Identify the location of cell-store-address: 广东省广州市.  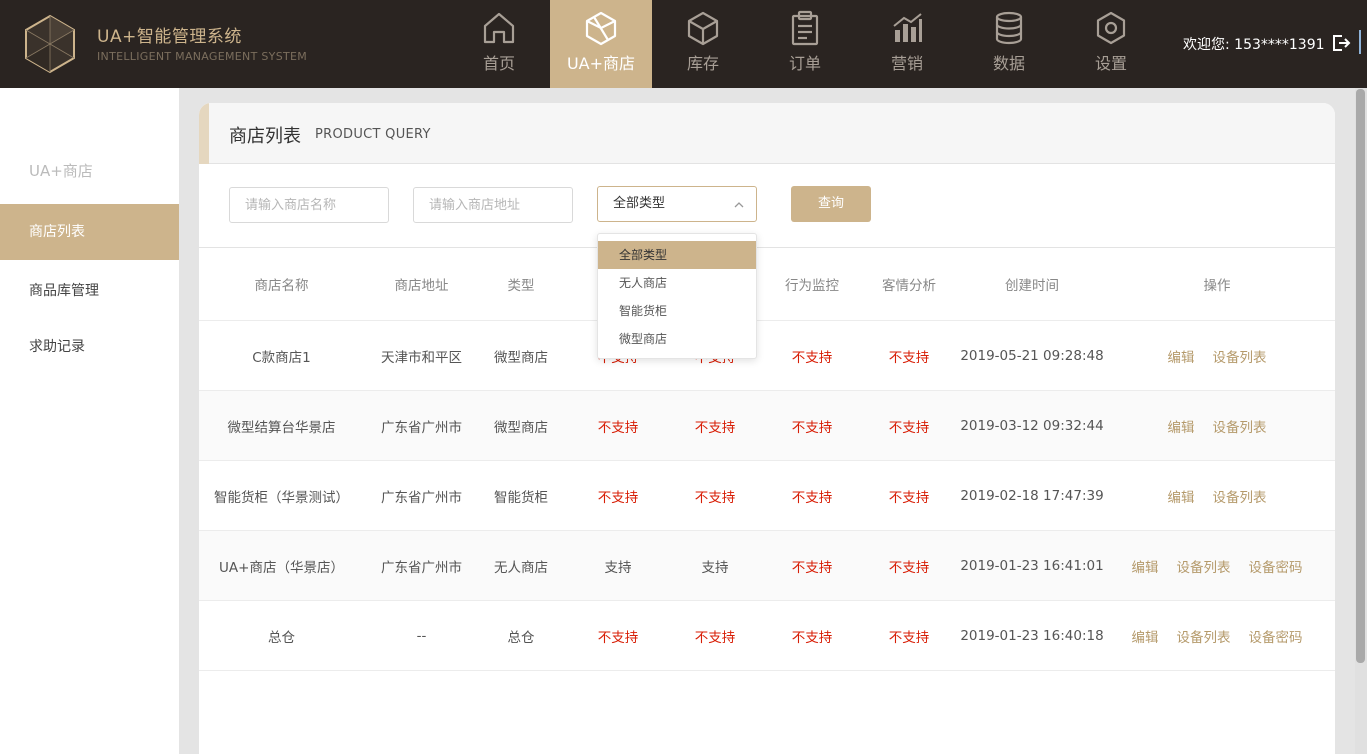
(421, 427).